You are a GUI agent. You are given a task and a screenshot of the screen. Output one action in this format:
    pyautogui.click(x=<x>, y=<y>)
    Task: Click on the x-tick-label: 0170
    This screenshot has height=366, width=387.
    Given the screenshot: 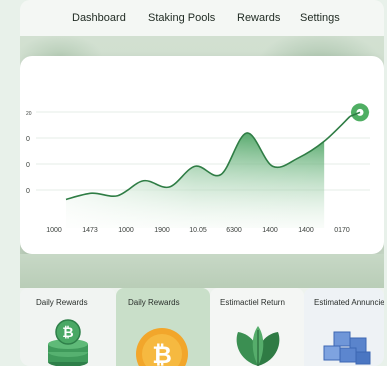 What is the action you would take?
    pyautogui.click(x=342, y=230)
    